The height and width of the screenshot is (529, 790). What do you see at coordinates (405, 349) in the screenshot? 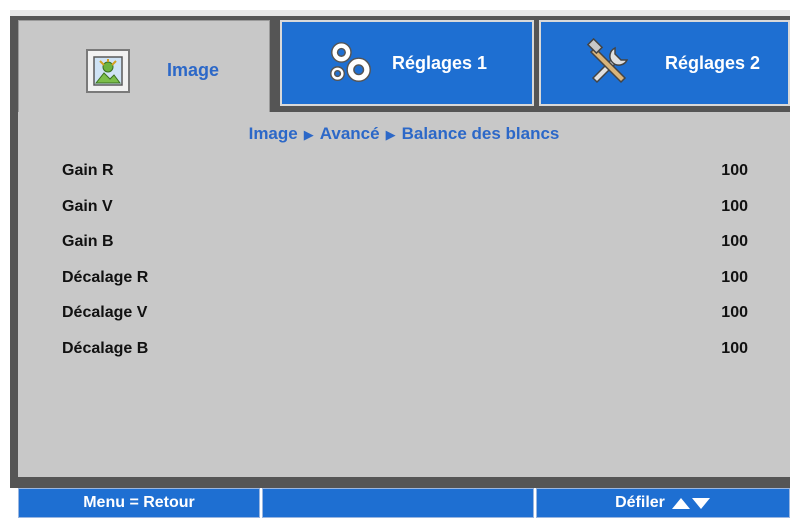
I see `setting-row-decalage-b: Décalage B 100` at bounding box center [405, 349].